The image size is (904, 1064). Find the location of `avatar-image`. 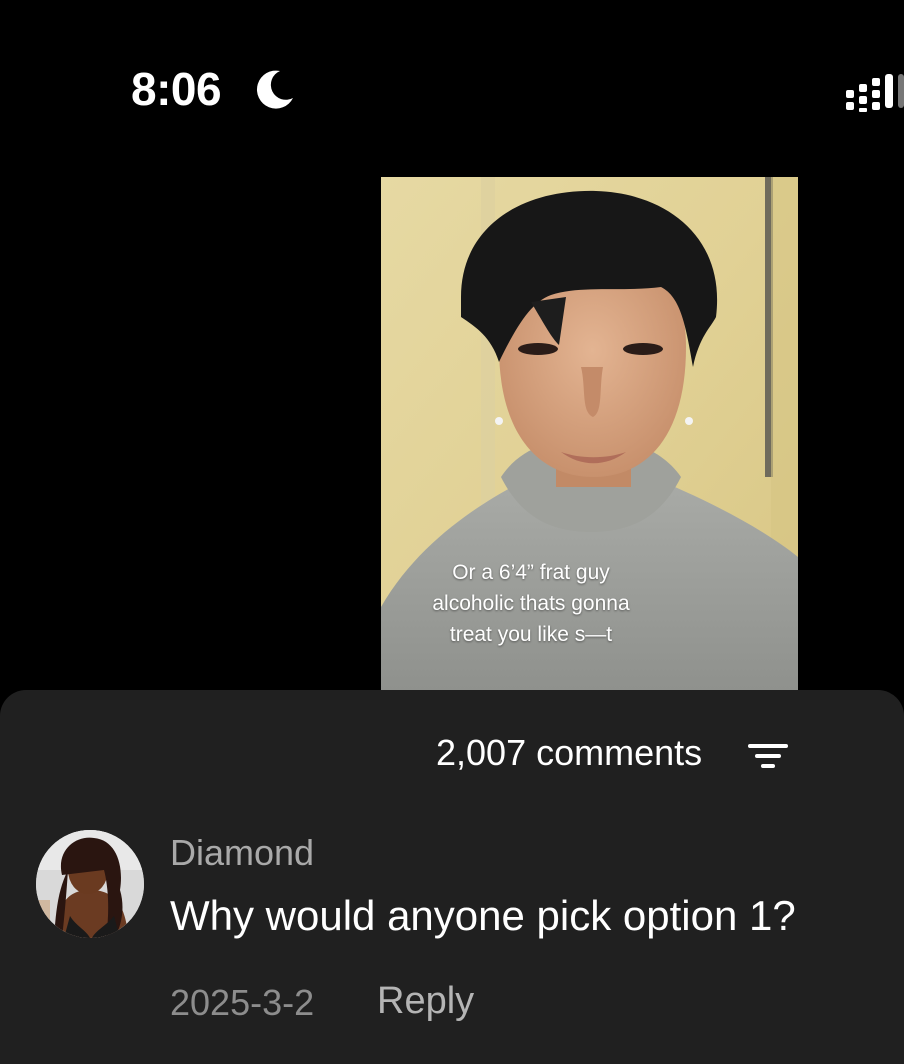

avatar-image is located at coordinates (90, 884).